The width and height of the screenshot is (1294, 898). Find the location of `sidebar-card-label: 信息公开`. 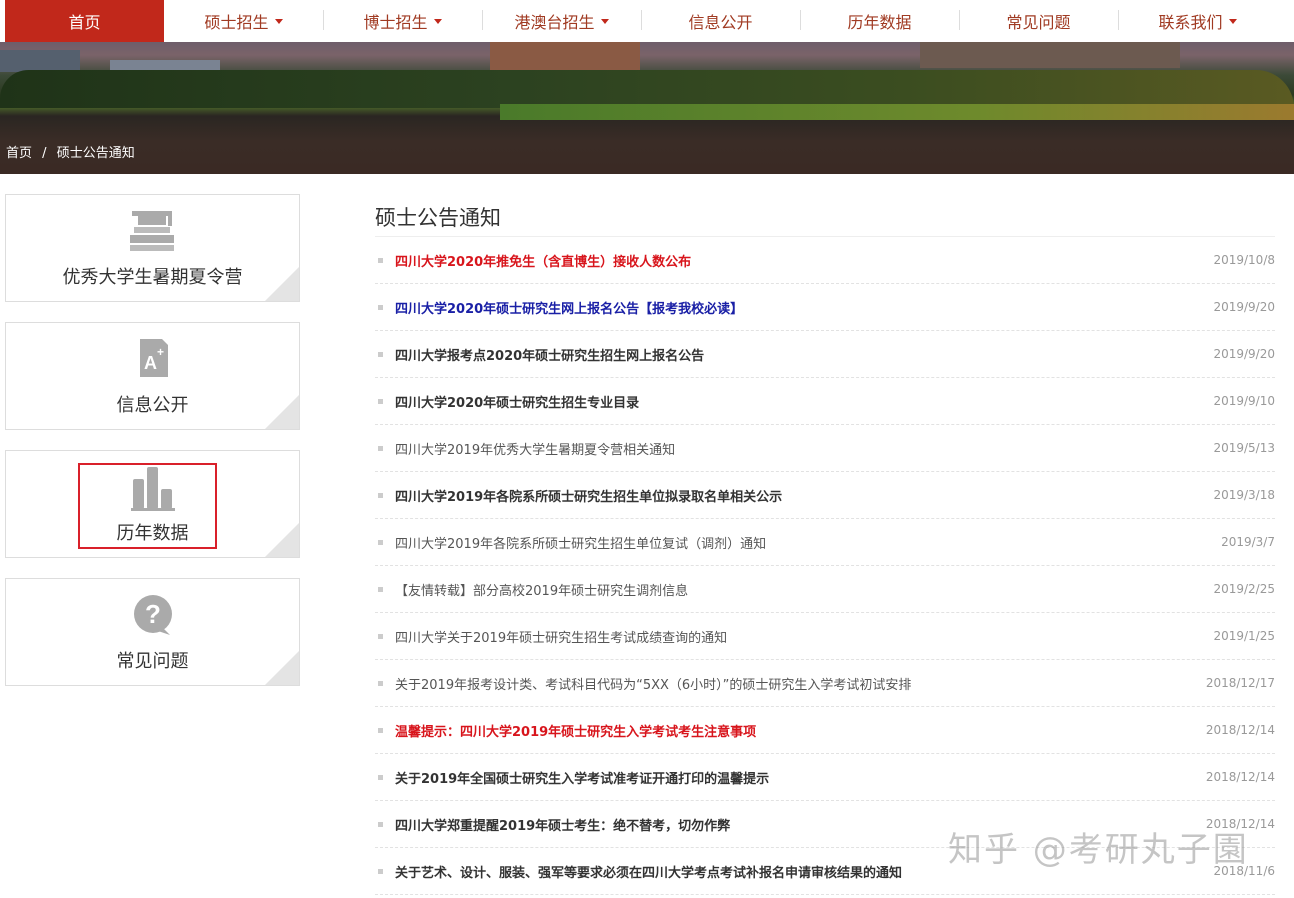

sidebar-card-label: 信息公开 is located at coordinates (152, 405).